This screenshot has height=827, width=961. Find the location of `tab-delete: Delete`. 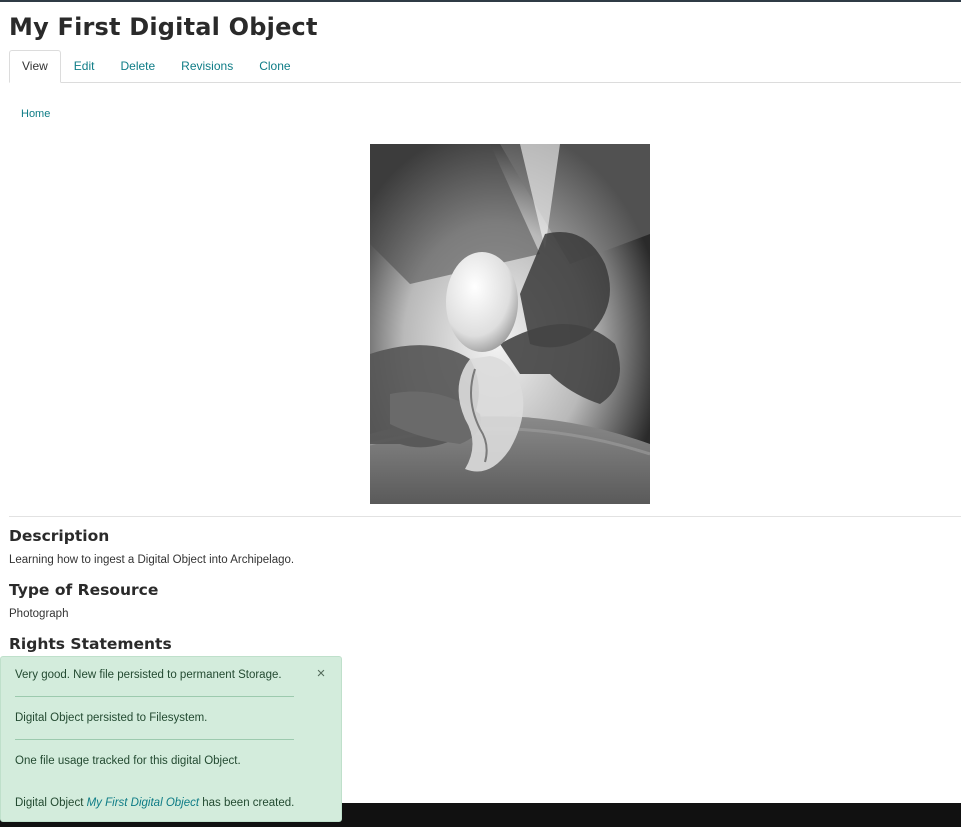

tab-delete: Delete is located at coordinates (137, 70).